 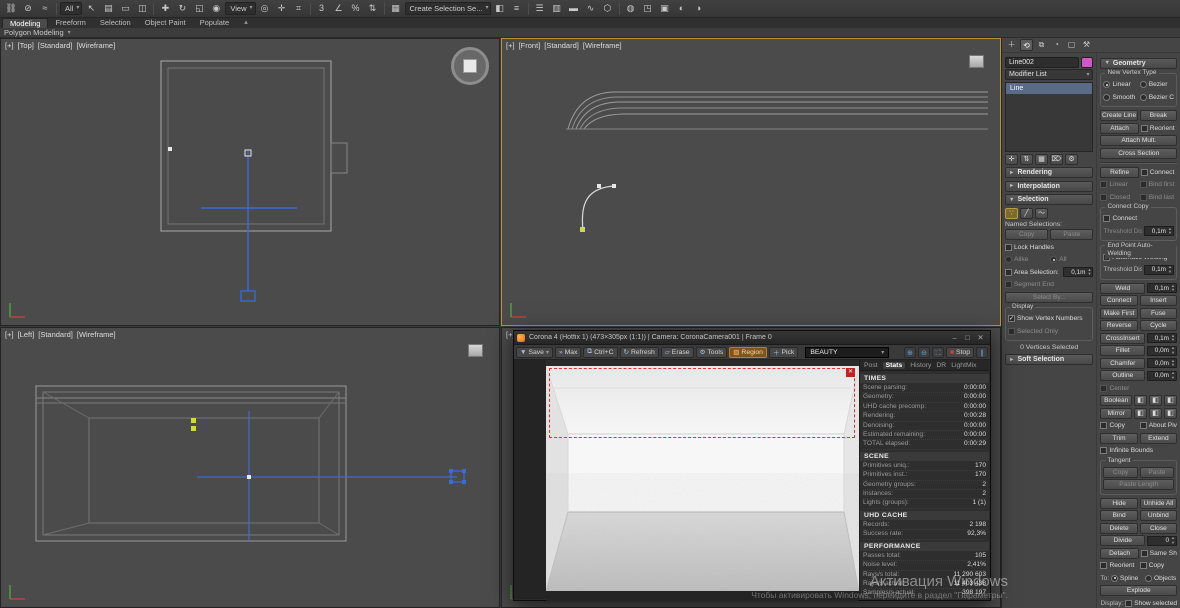 I want to click on snaps-toggle-icon: 3, so click(x=322, y=8).